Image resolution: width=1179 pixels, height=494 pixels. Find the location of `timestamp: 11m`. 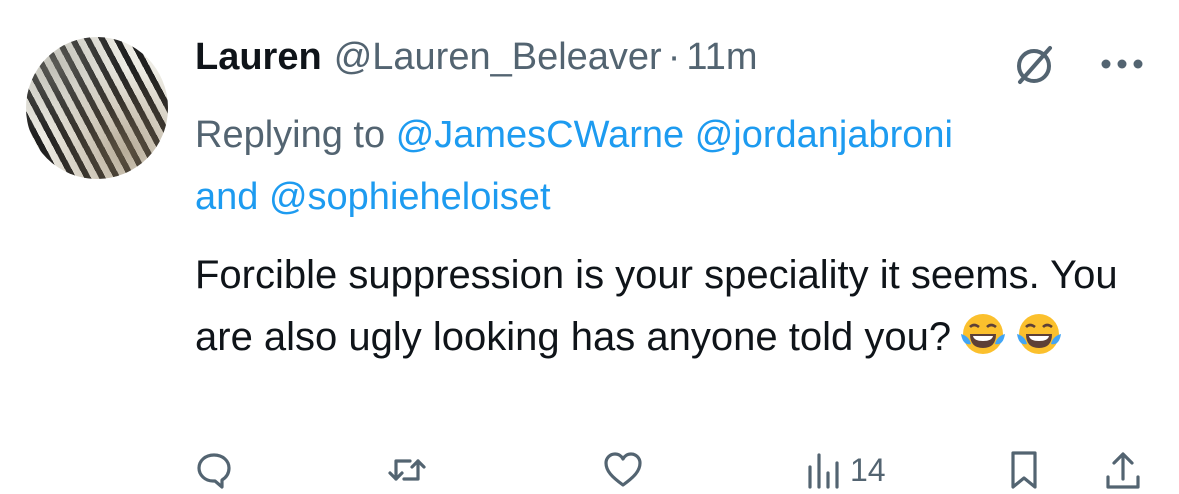

timestamp: 11m is located at coordinates (721, 57).